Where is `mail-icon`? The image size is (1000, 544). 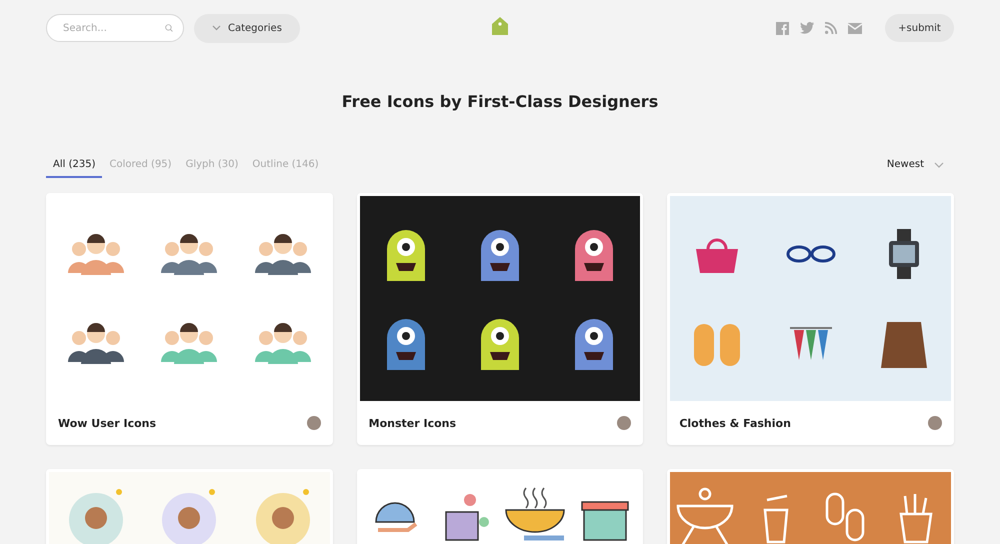 mail-icon is located at coordinates (855, 28).